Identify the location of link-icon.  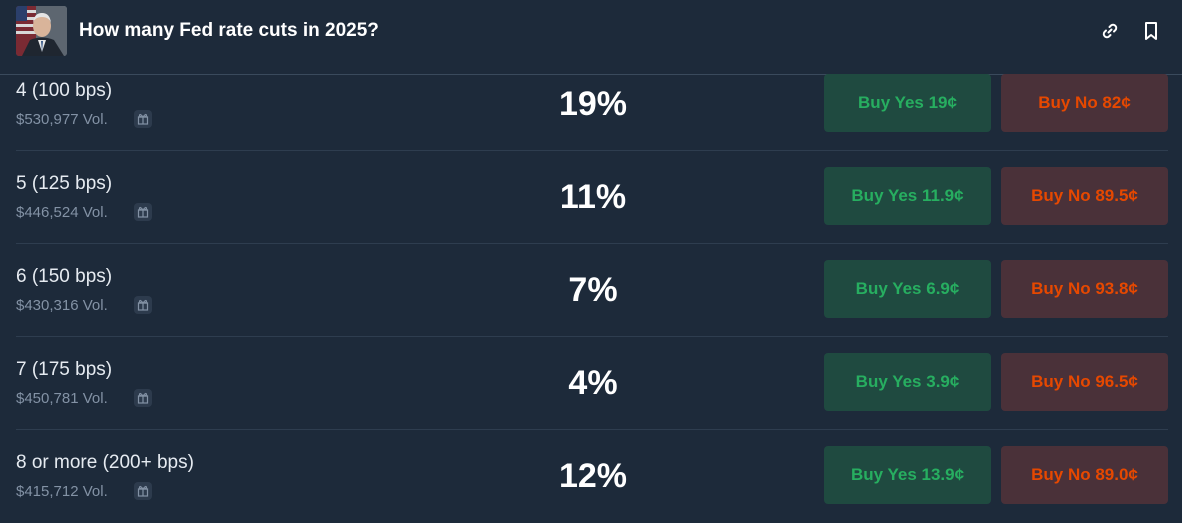
(1110, 31).